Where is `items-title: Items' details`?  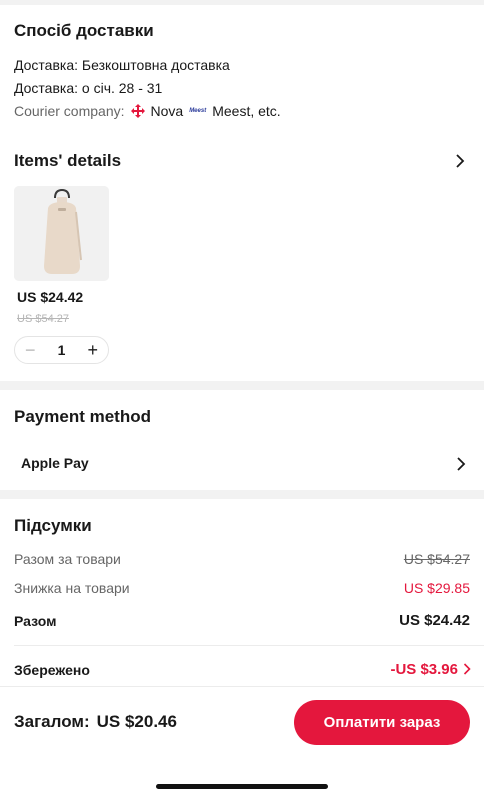
items-title: Items' details is located at coordinates (68, 160).